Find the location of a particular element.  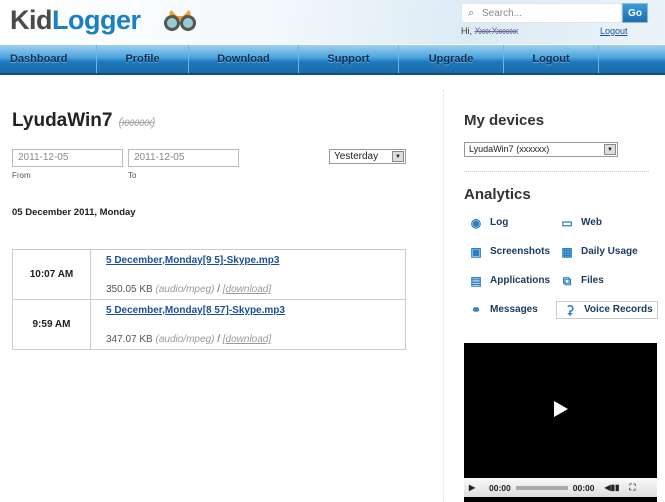

analytics-log: ◉ Log is located at coordinates (488, 223).